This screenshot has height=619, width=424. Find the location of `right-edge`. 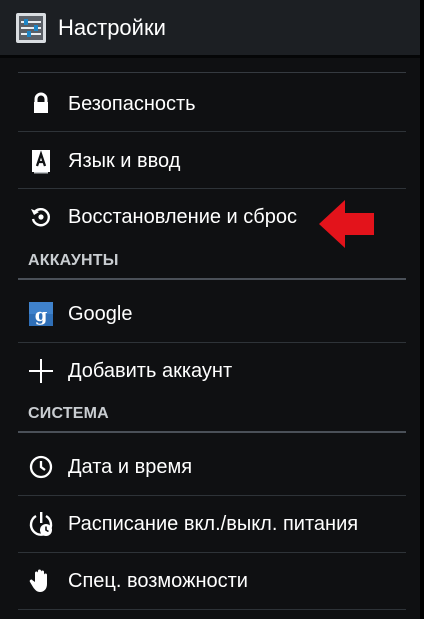

right-edge is located at coordinates (422, 309).